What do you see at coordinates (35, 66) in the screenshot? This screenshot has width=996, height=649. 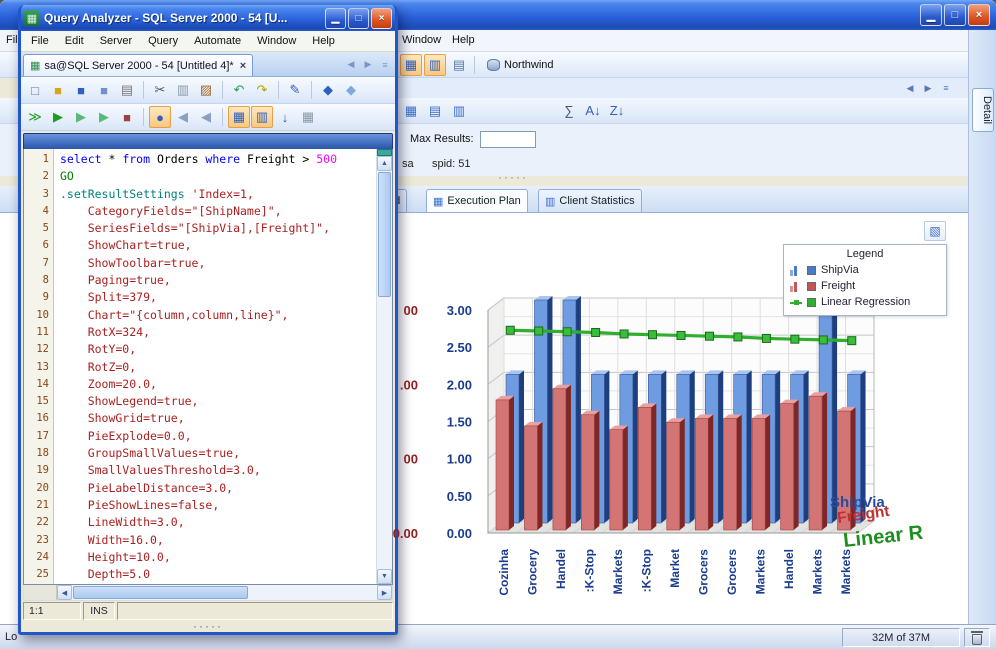 I see `connection-icon: ▦` at bounding box center [35, 66].